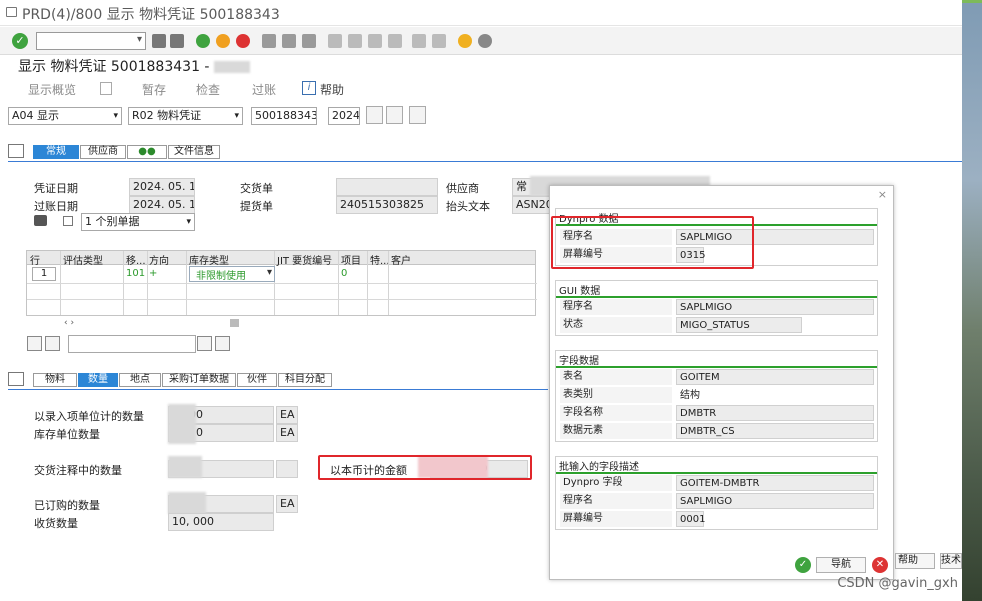 This screenshot has height=601, width=982. Describe the element at coordinates (439, 41) in the screenshot. I see `shortcut-icon` at that location.